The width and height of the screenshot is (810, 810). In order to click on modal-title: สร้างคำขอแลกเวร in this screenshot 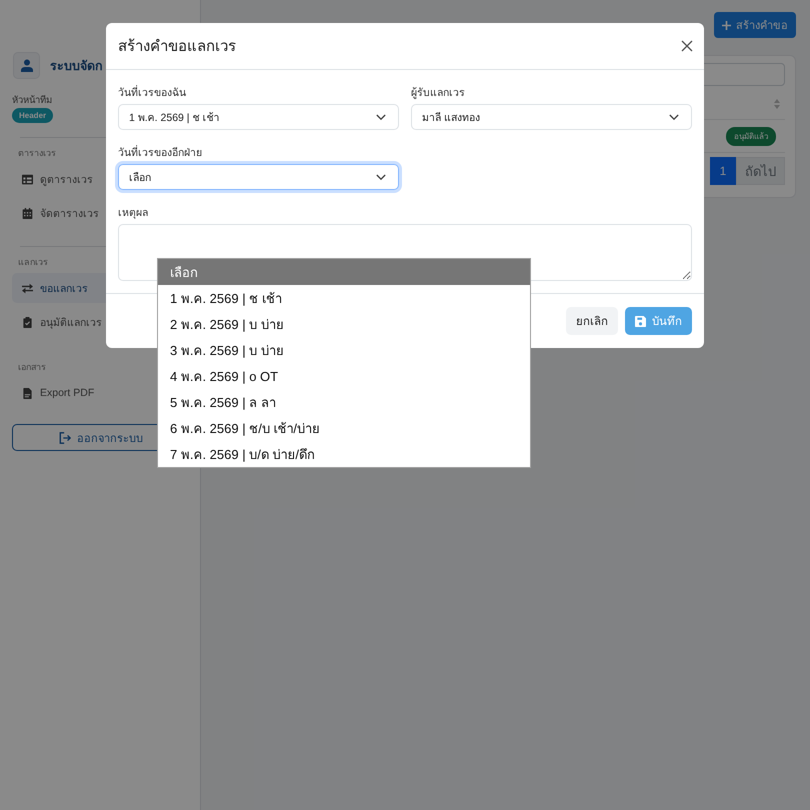, I will do `click(177, 47)`.